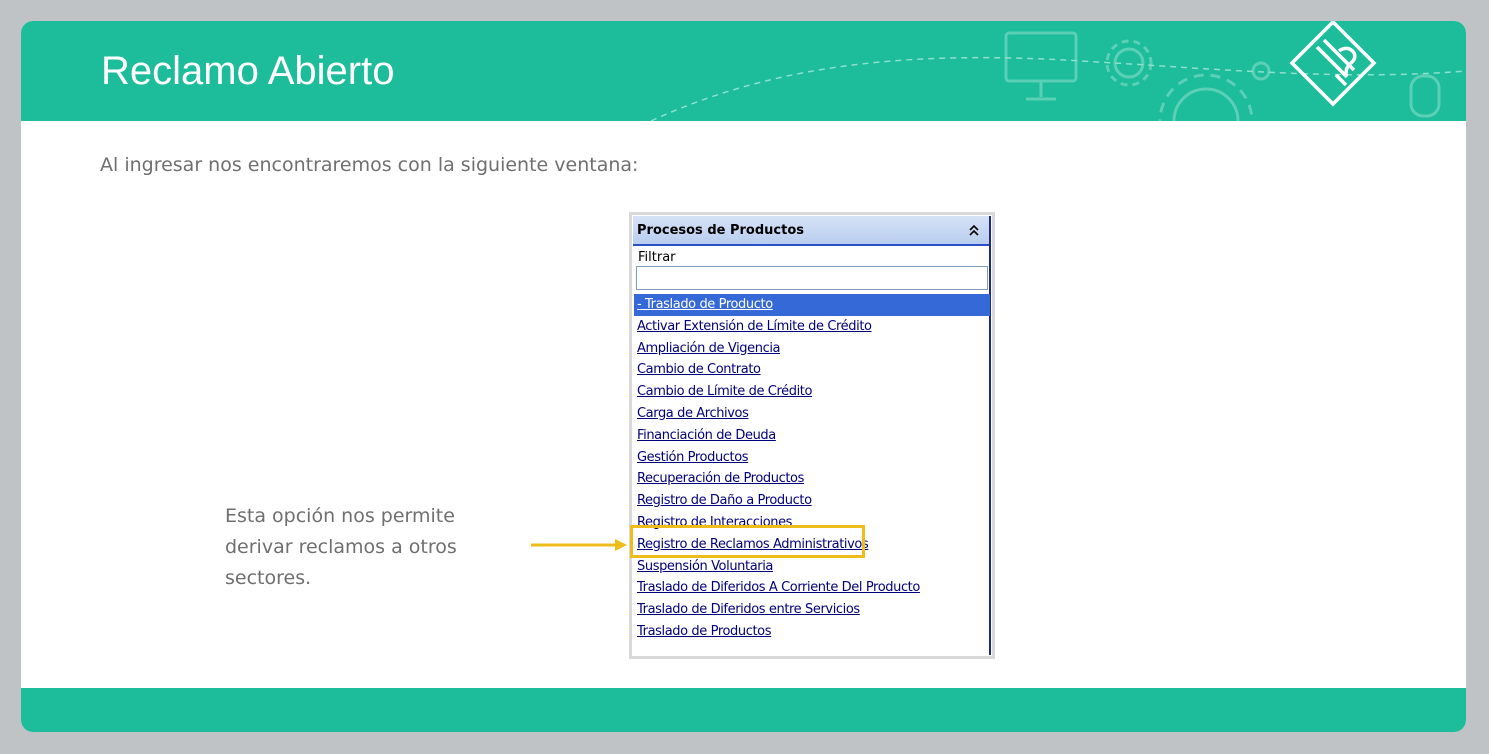  Describe the element at coordinates (812, 414) in the screenshot. I see `list-item-carga-archivos: Carga de Archivos` at that location.